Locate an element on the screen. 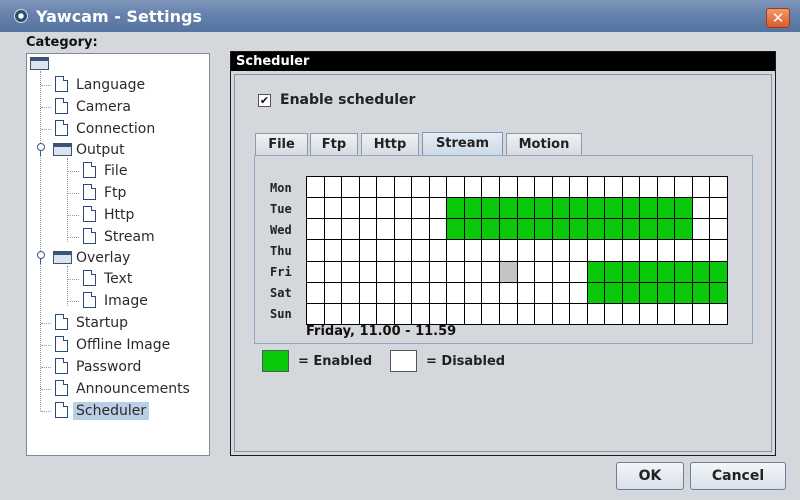 The image size is (800, 500). tab-file: File is located at coordinates (281, 144).